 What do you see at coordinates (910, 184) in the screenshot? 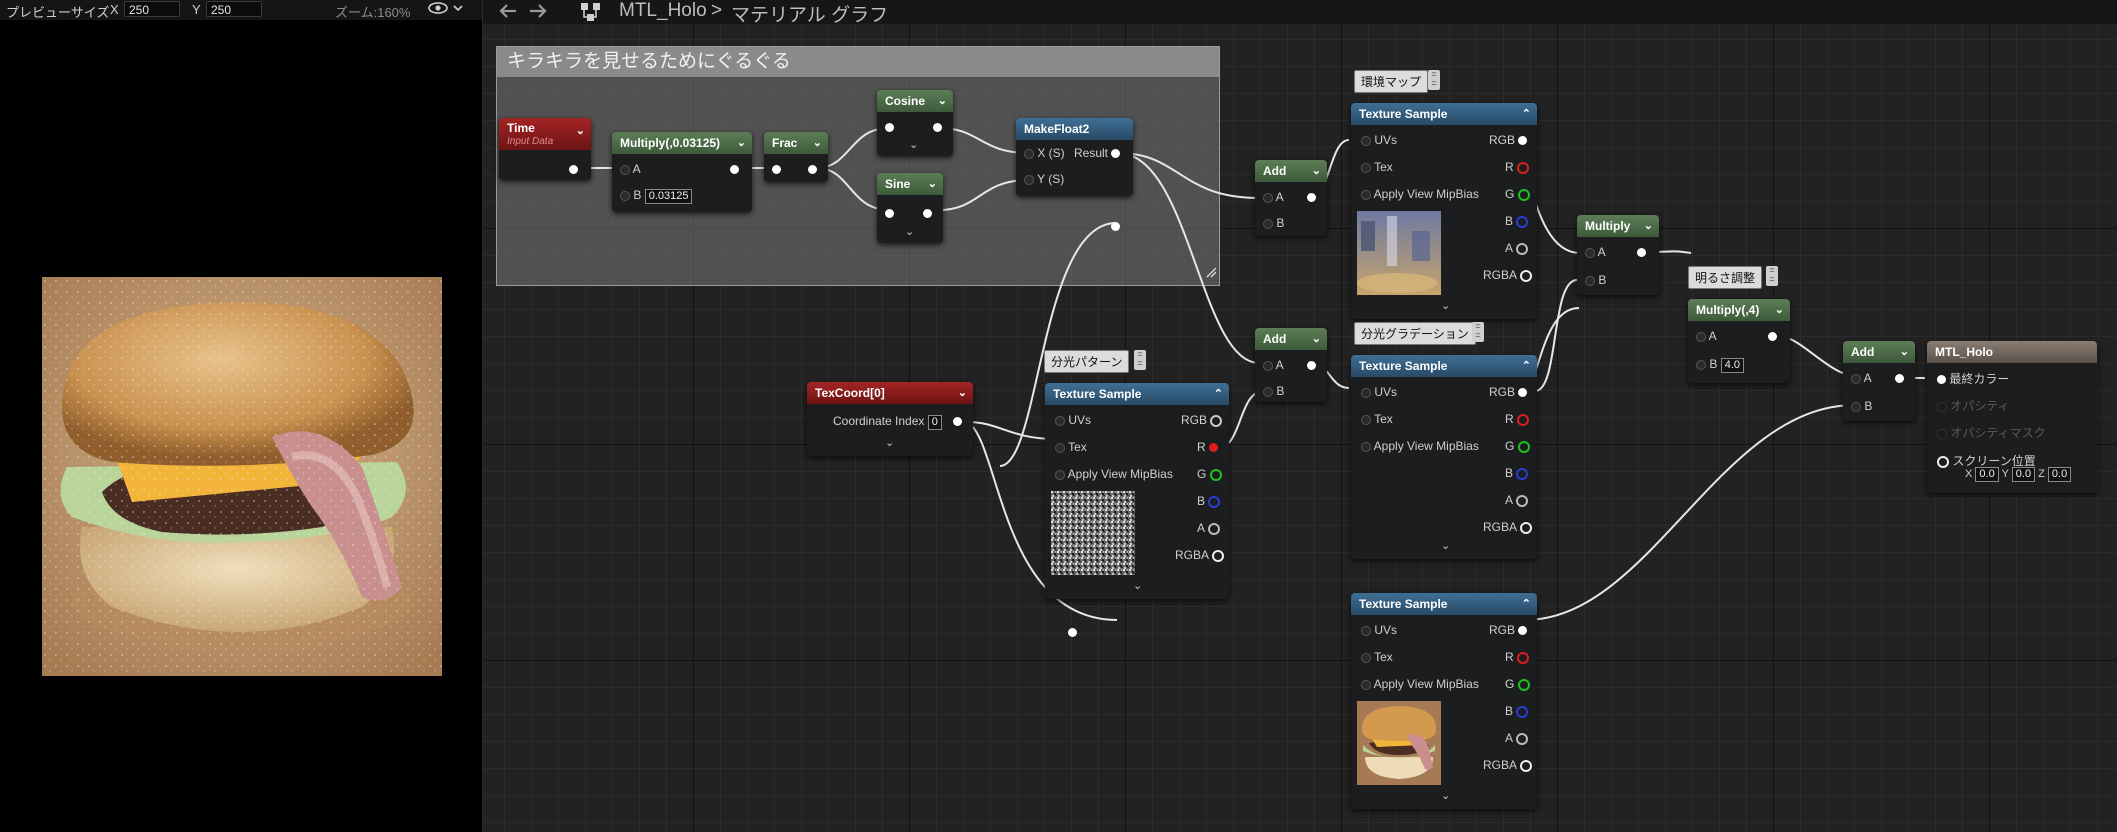
I see `node-sine-header: Sine ⌄` at bounding box center [910, 184].